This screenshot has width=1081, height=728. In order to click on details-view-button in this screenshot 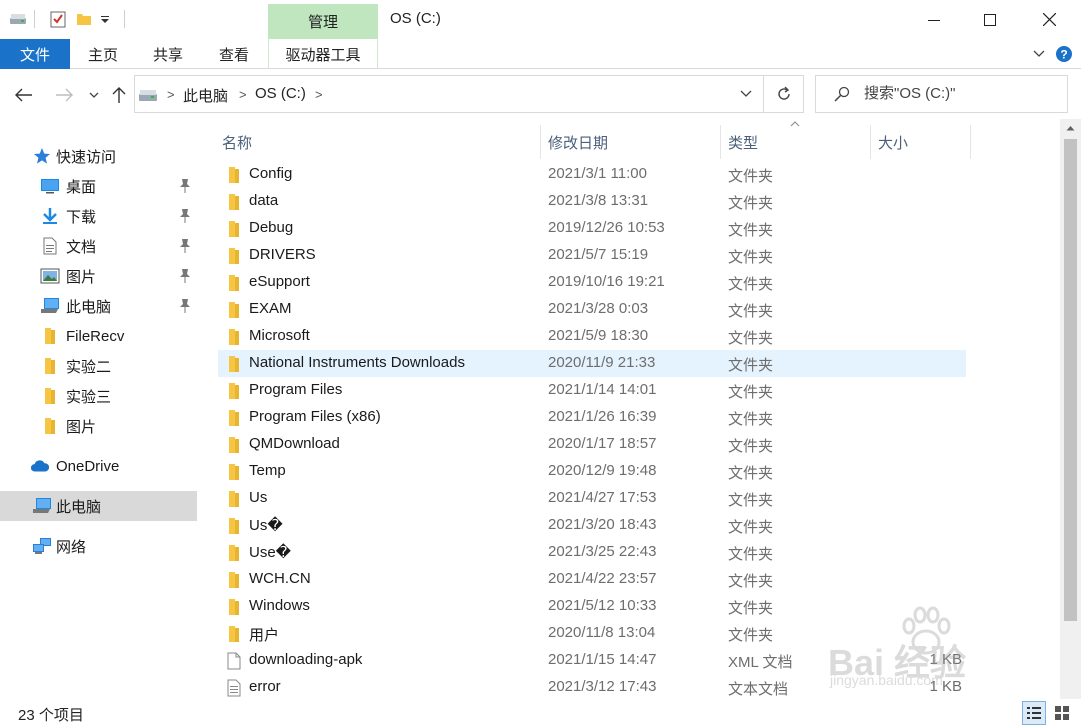, I will do `click(1034, 713)`.